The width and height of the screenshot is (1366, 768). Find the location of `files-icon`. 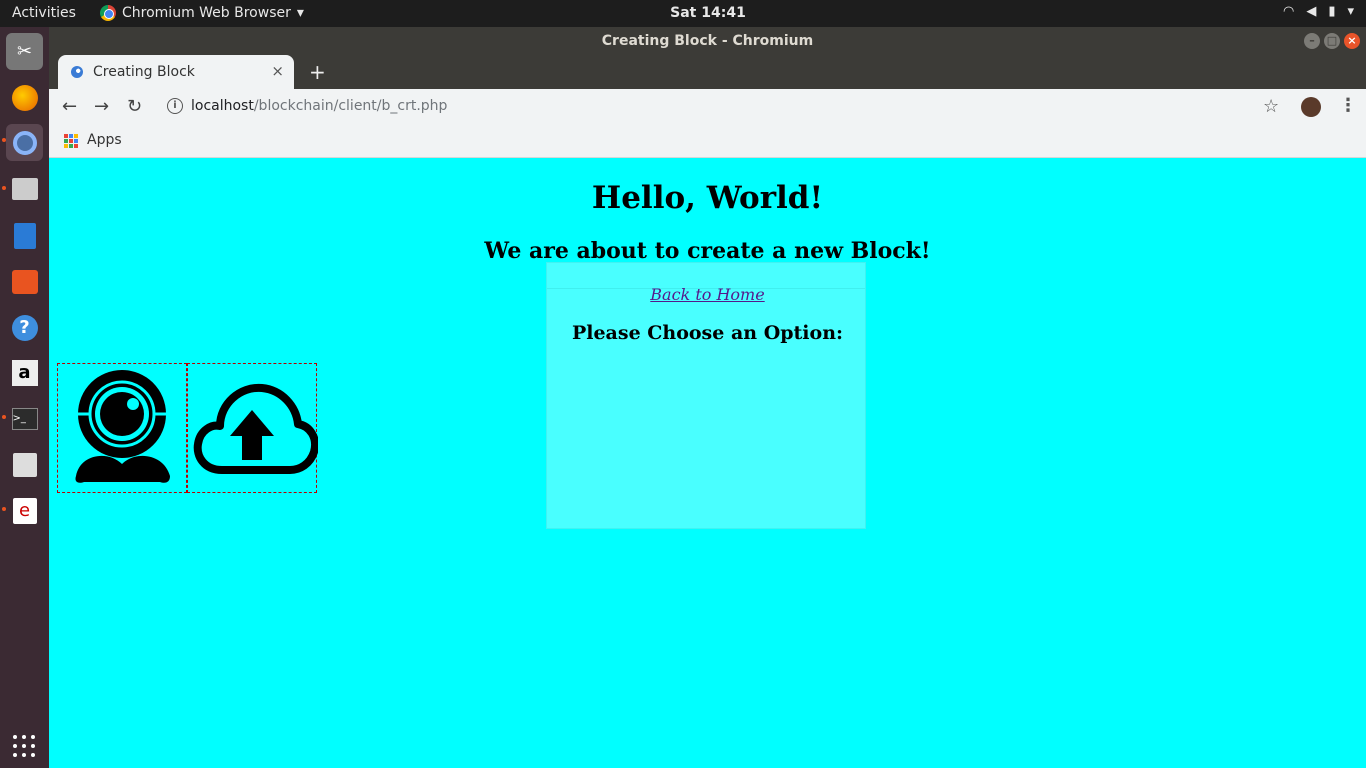

files-icon is located at coordinates (24, 188).